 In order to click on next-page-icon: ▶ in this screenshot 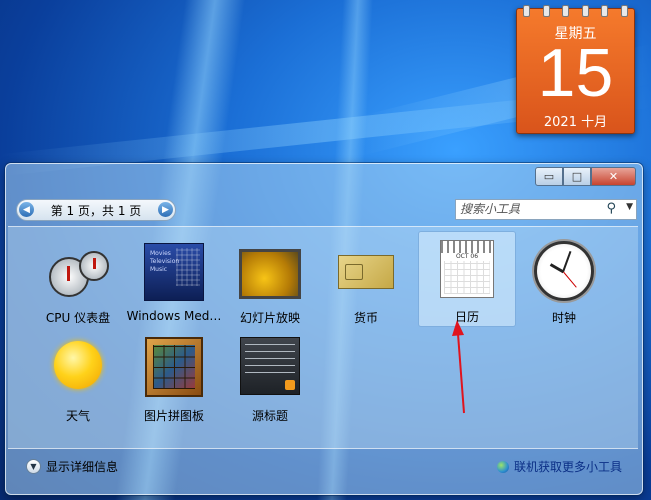, I will do `click(165, 209)`.